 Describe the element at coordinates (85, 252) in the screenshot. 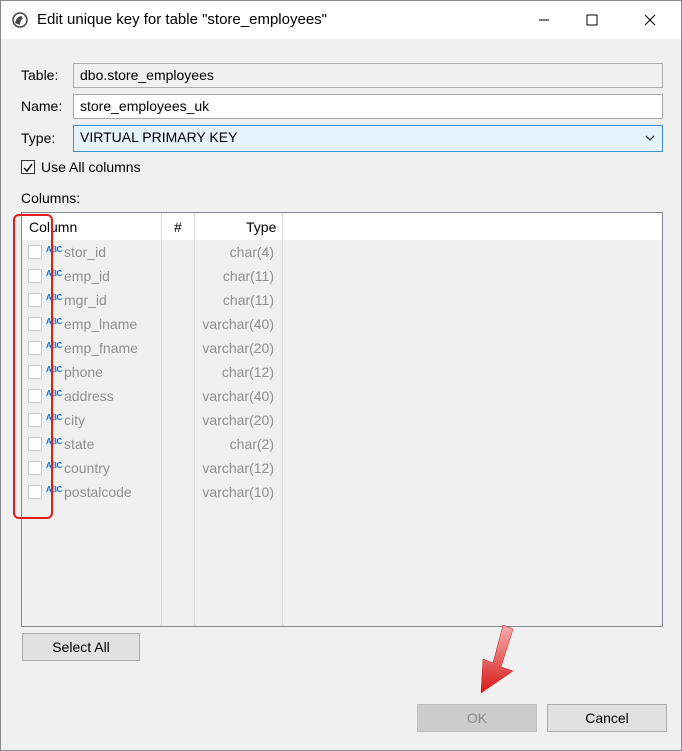

I see `column-name: stor_id` at that location.